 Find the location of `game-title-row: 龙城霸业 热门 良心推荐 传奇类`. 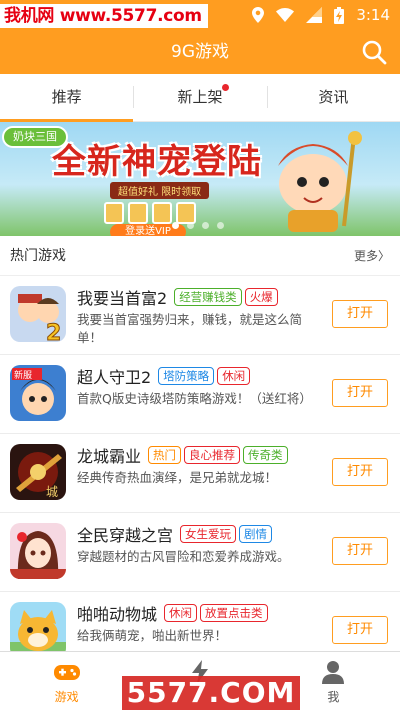

game-title-row: 龙城霸业 热门 良心推荐 传奇类 is located at coordinates (182, 455).